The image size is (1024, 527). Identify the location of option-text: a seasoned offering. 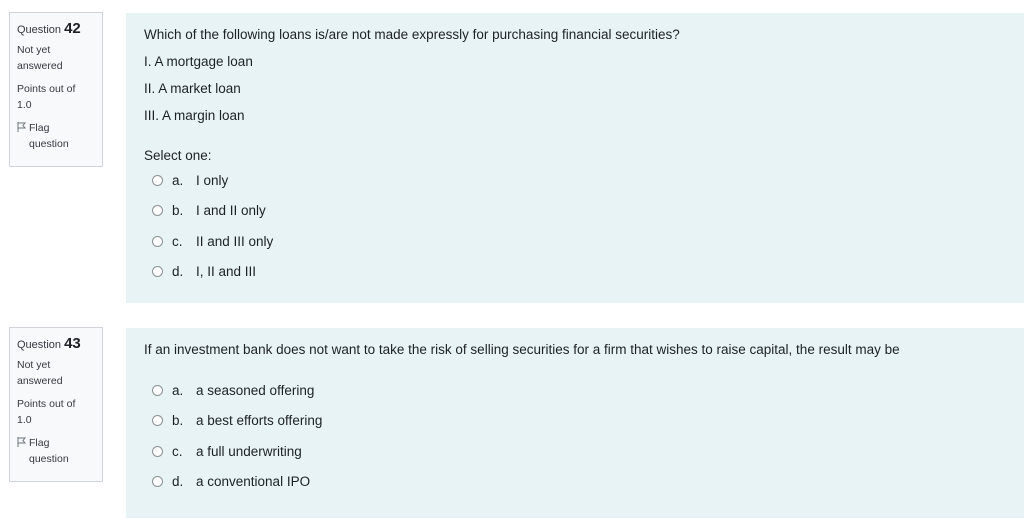
(255, 390).